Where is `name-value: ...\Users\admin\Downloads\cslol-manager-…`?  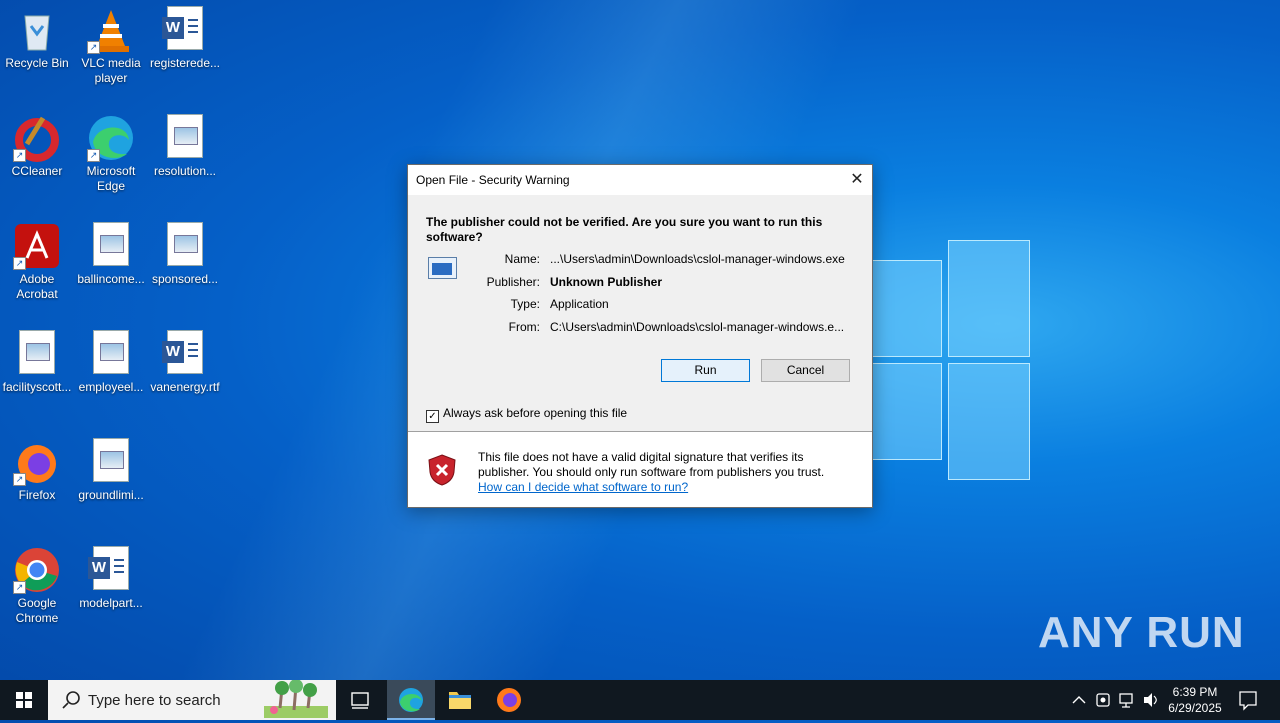
name-value: ...\Users\admin\Downloads\cslol-manager-… is located at coordinates (697, 259).